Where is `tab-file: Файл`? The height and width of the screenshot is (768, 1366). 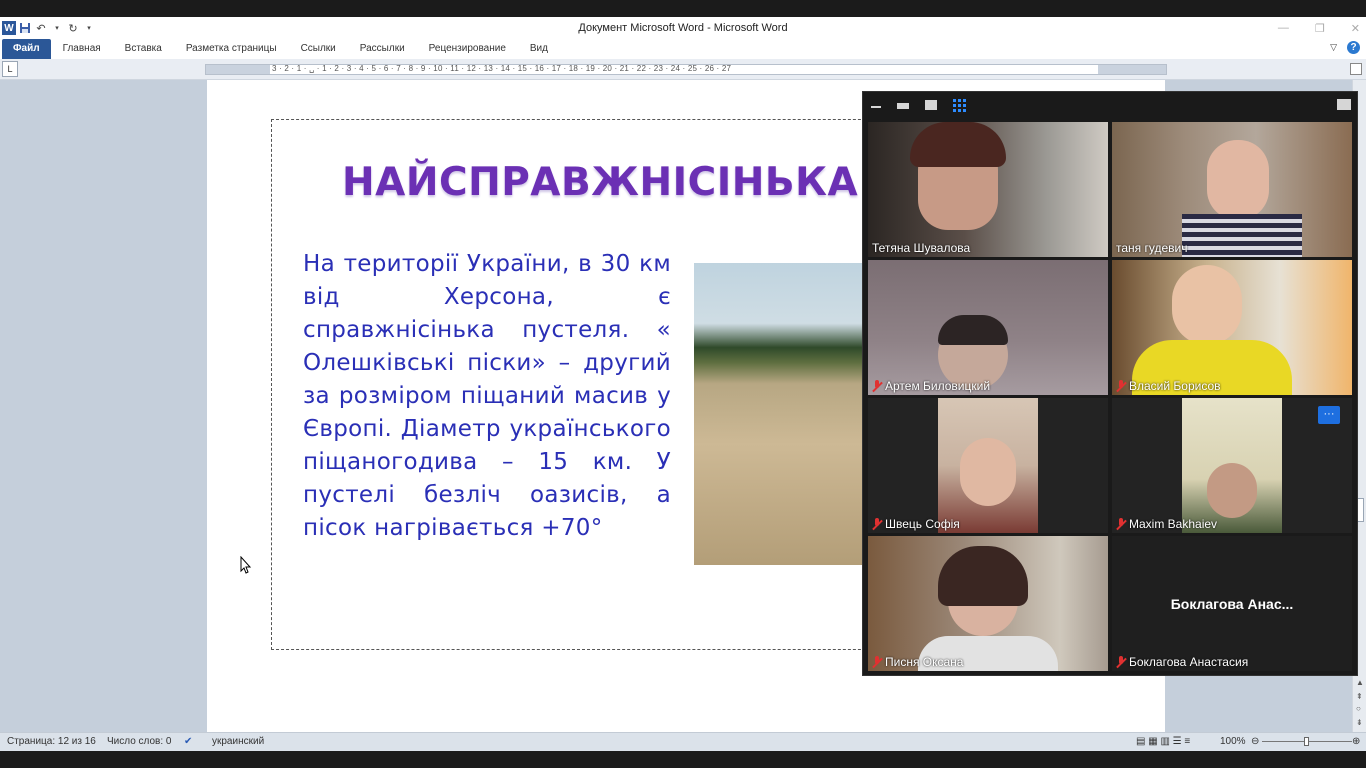 tab-file: Файл is located at coordinates (26, 49).